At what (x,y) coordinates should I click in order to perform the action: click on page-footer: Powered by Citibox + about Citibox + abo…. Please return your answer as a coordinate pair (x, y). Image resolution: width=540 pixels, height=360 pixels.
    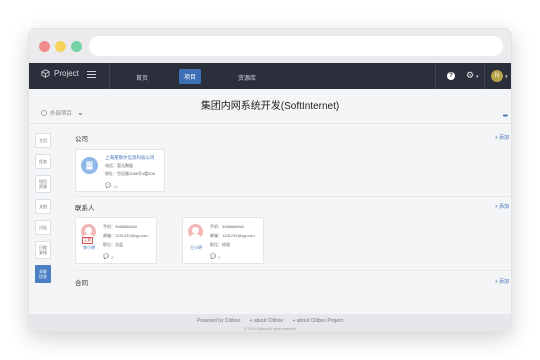
    Looking at the image, I should click on (270, 322).